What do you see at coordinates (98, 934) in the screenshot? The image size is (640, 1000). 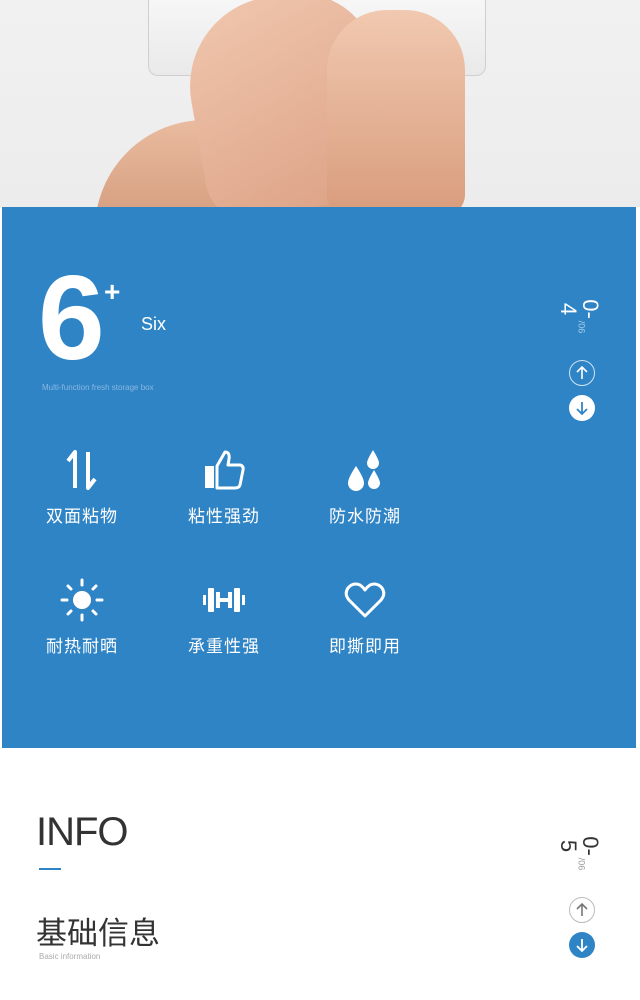 I see `info-cn-title: 基础信息` at bounding box center [98, 934].